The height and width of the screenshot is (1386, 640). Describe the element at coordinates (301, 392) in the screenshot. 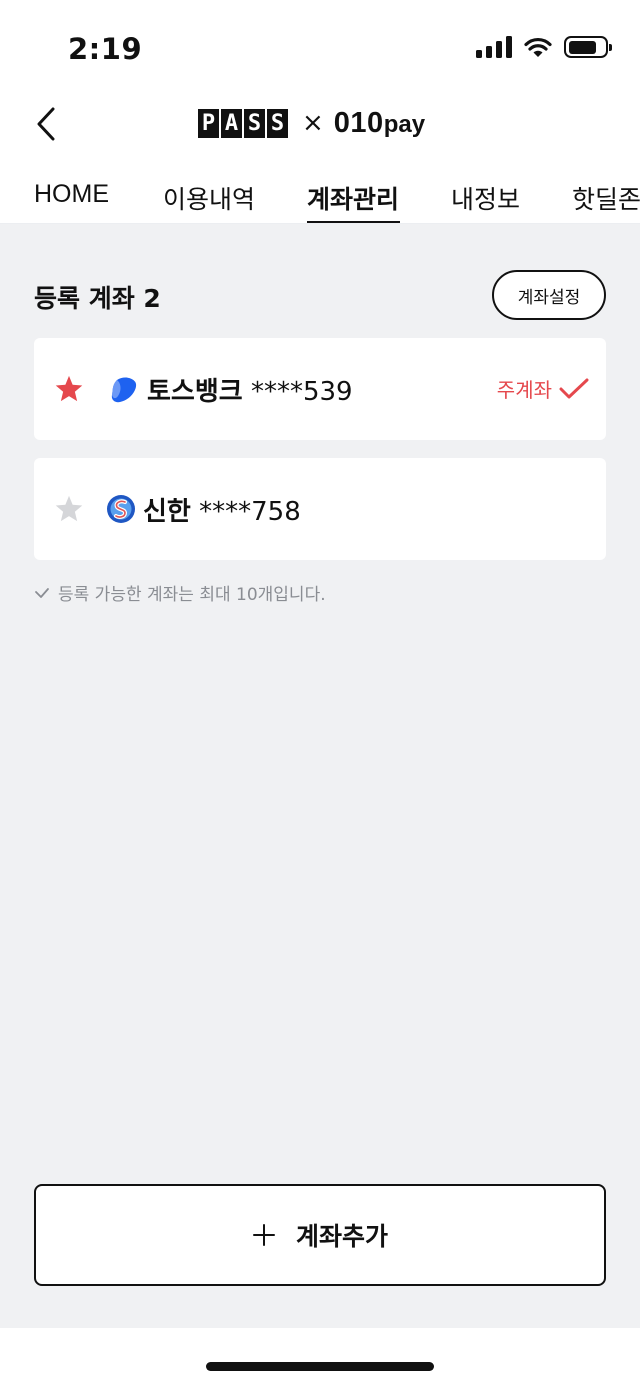

I see `account-number: ****539` at that location.